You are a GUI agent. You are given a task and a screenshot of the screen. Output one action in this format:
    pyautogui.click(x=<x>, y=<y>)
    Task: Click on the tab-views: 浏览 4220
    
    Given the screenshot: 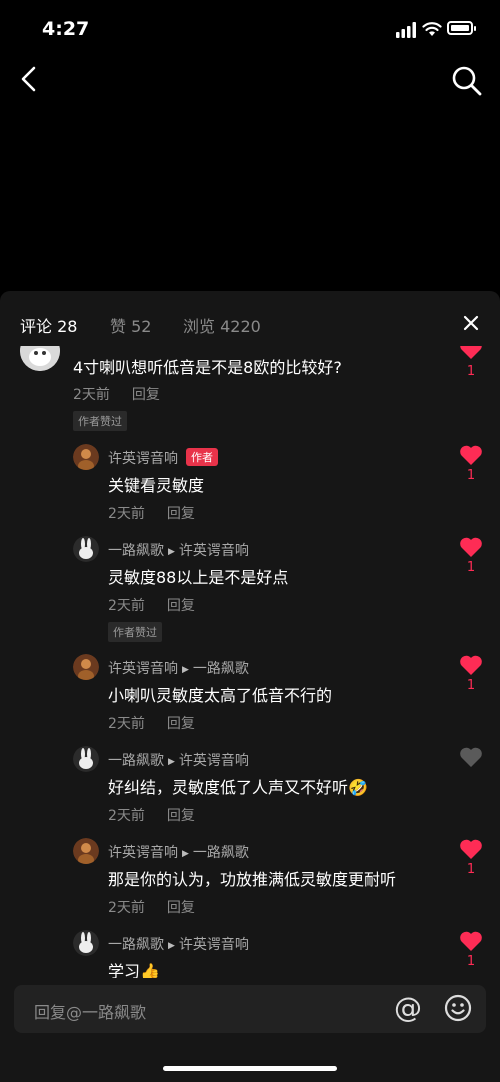 What is the action you would take?
    pyautogui.click(x=222, y=325)
    